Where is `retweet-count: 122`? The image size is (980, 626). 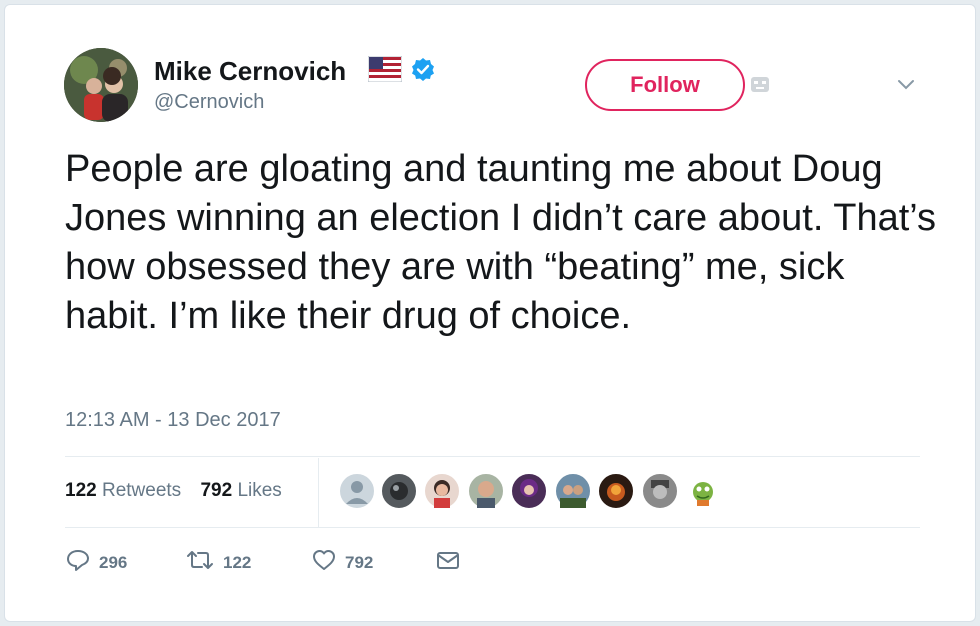 retweet-count: 122 is located at coordinates (237, 562).